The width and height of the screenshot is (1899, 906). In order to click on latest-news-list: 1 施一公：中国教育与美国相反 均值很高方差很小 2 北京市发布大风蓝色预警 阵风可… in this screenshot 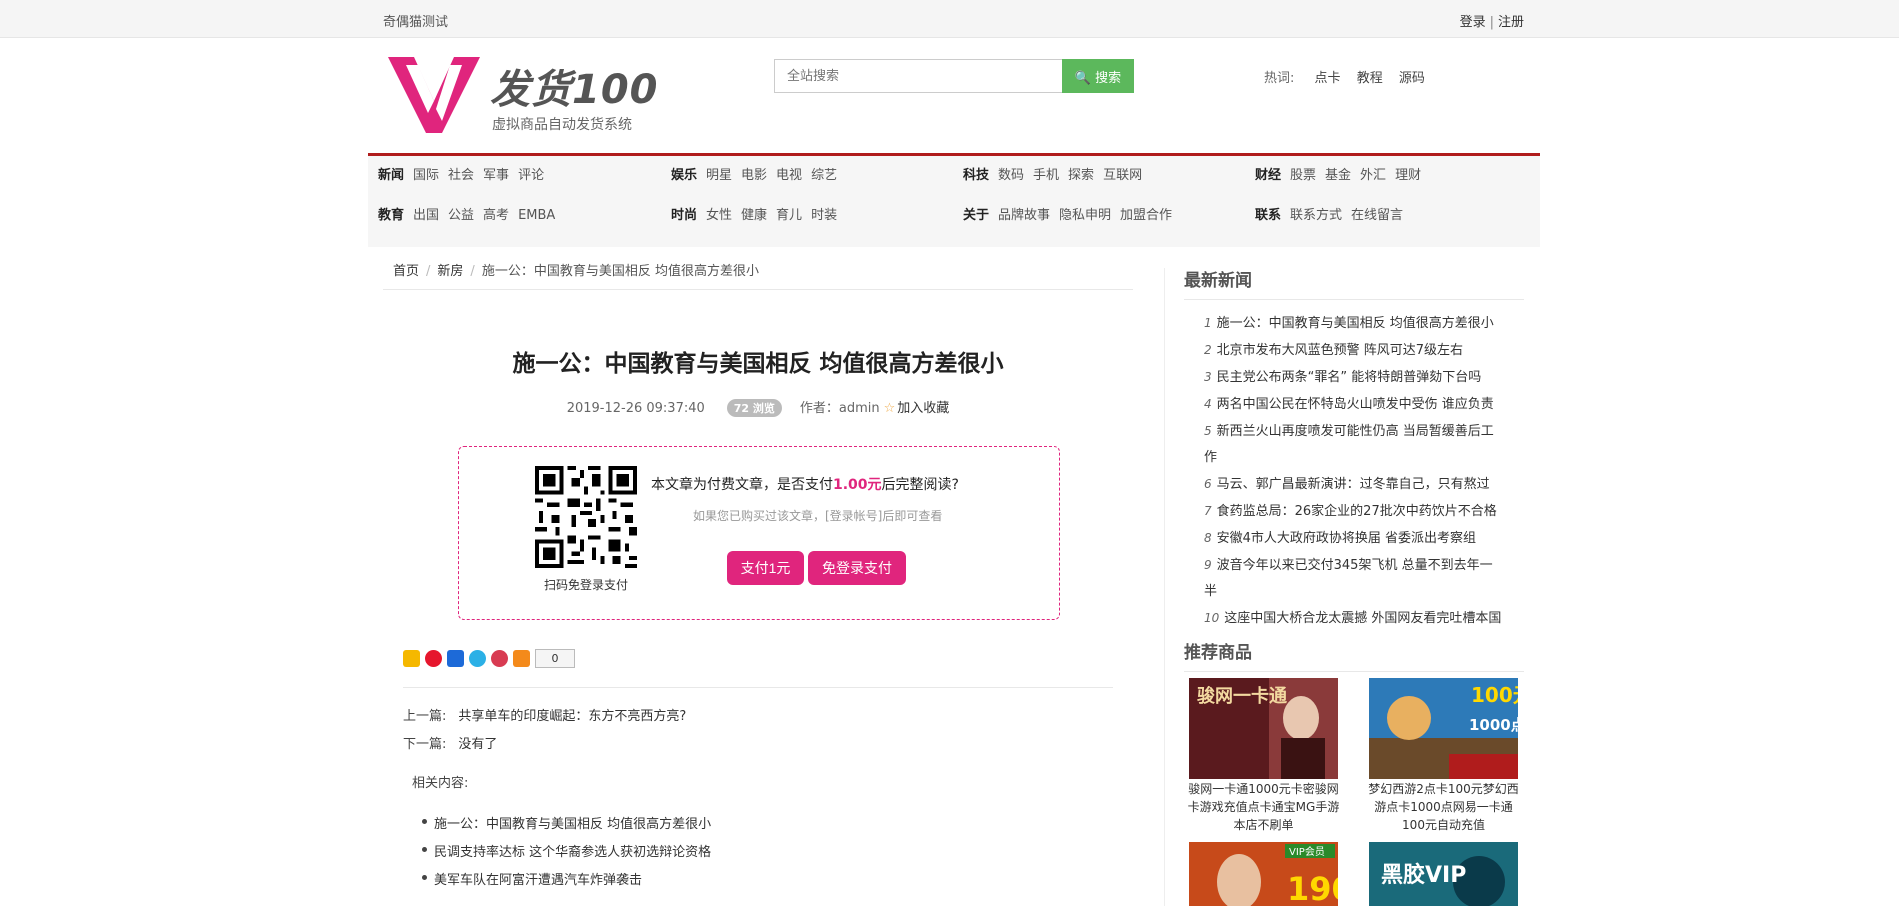, I will do `click(1354, 471)`.